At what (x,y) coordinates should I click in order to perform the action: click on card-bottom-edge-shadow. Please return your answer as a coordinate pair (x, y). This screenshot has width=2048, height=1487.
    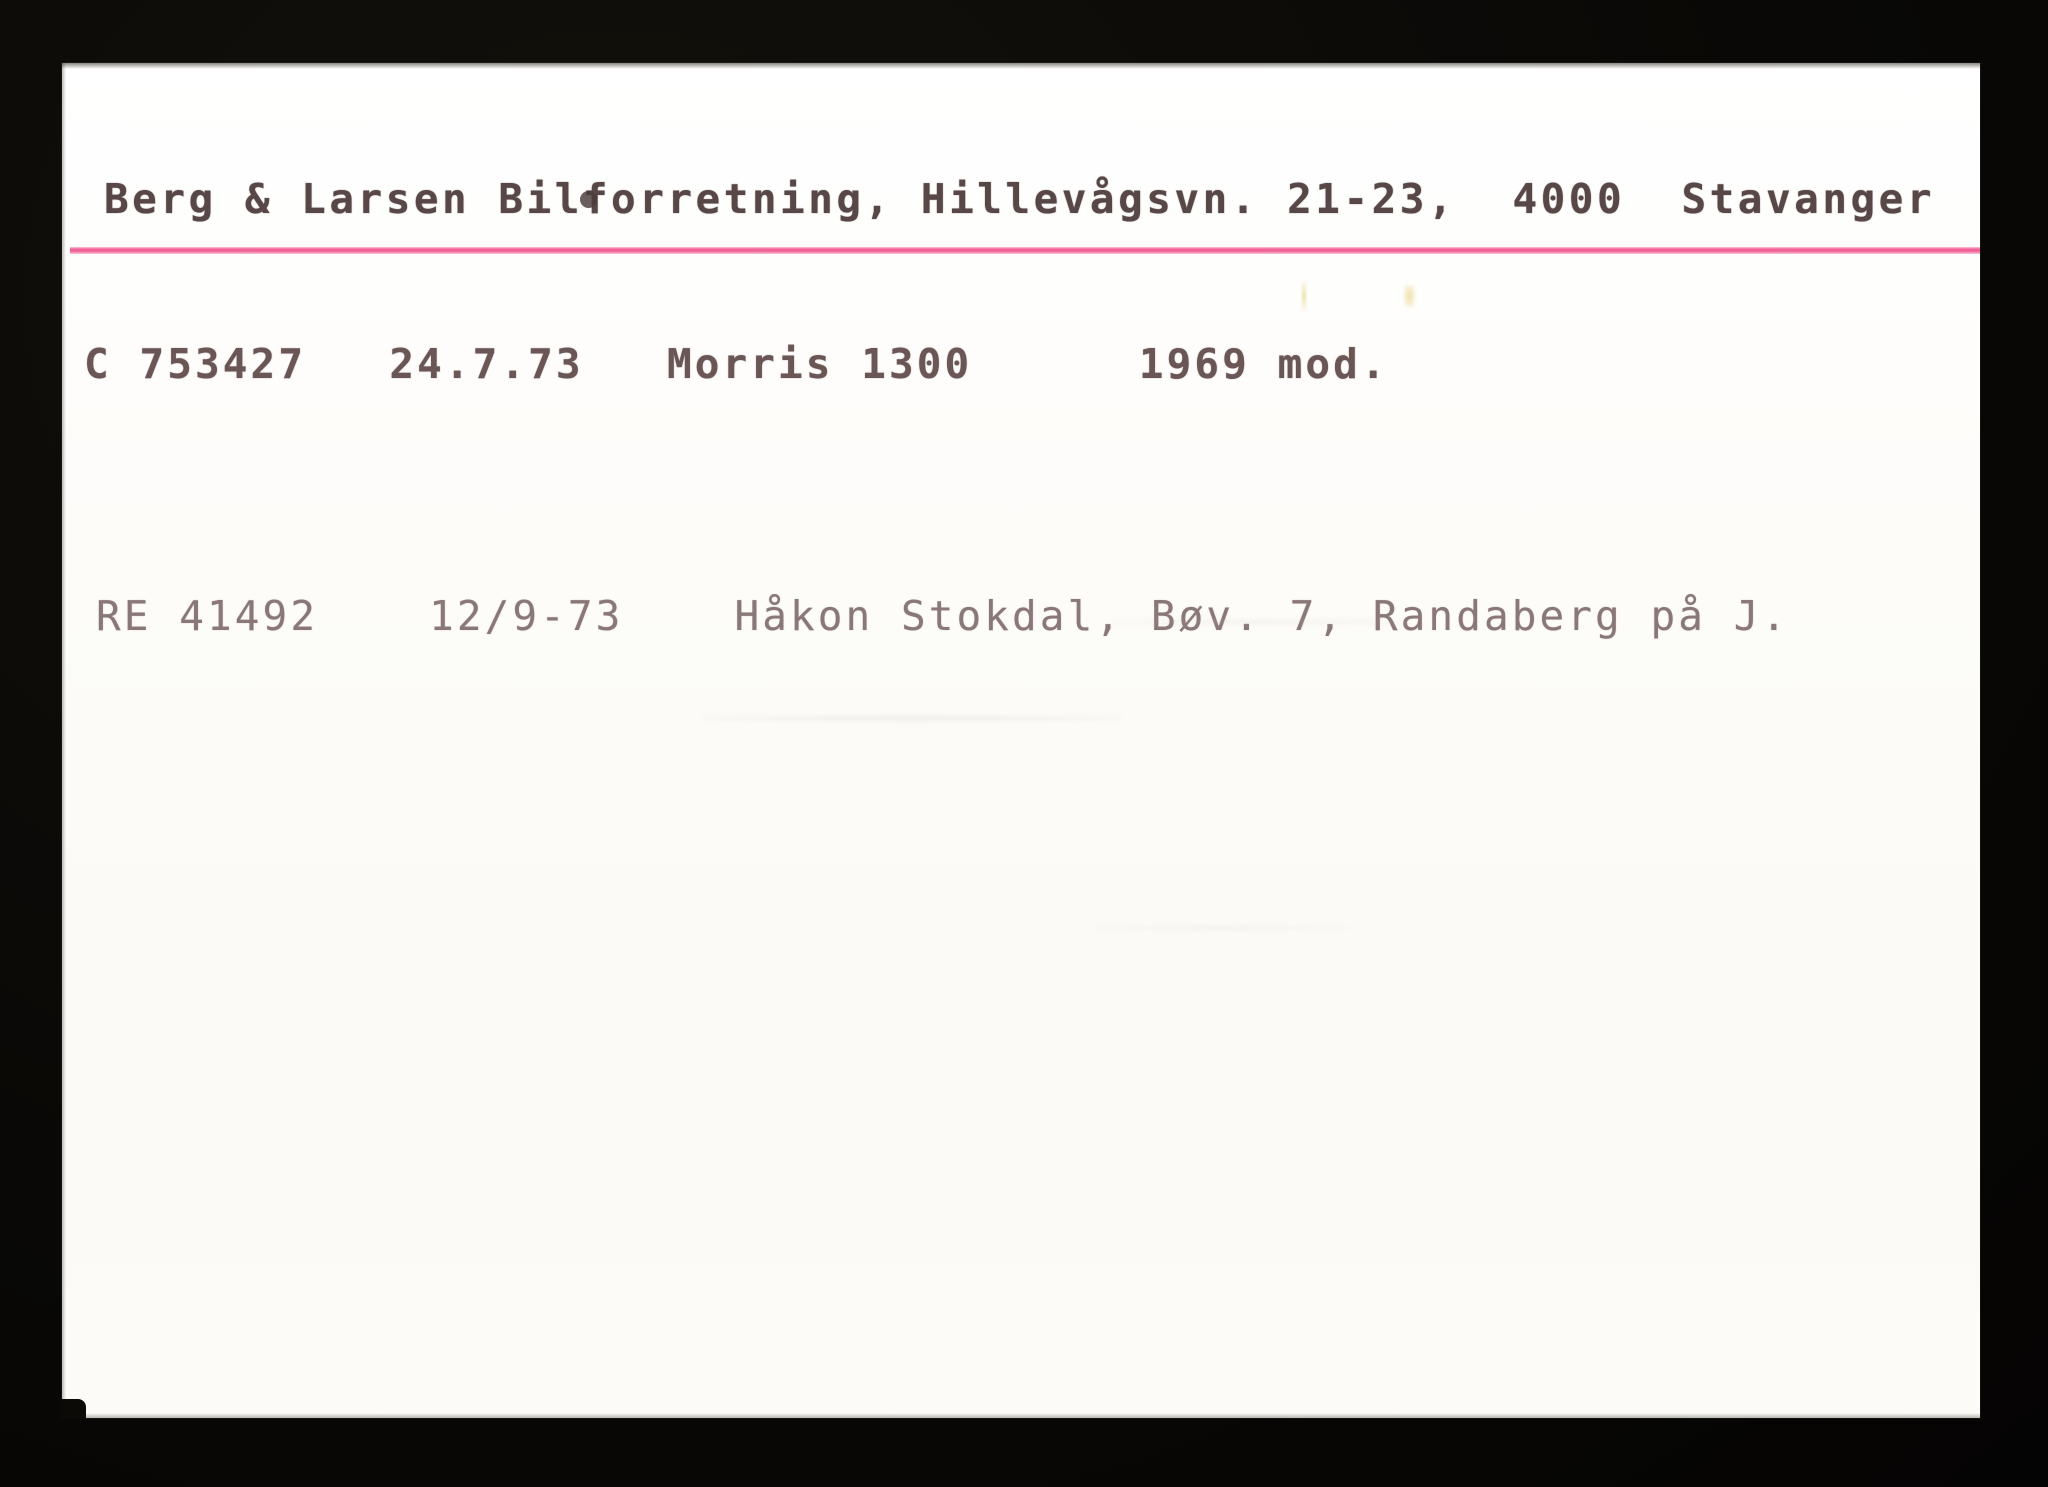
    Looking at the image, I should click on (1021, 1415).